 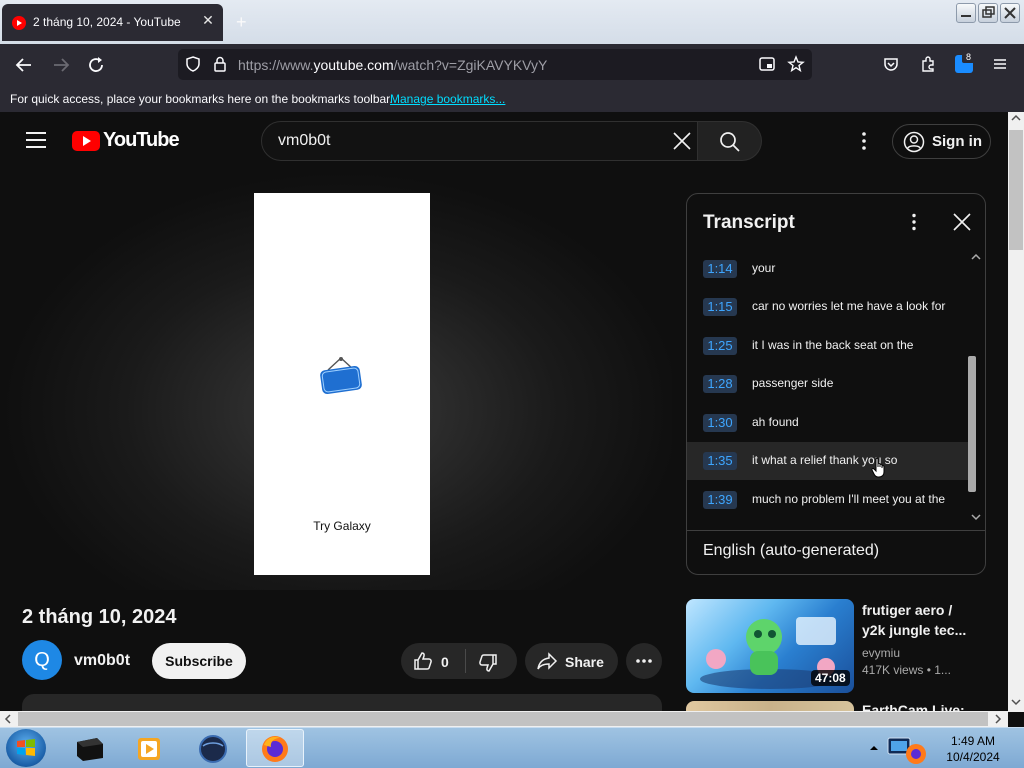 I want to click on transcript-title: Transcript, so click(x=749, y=222).